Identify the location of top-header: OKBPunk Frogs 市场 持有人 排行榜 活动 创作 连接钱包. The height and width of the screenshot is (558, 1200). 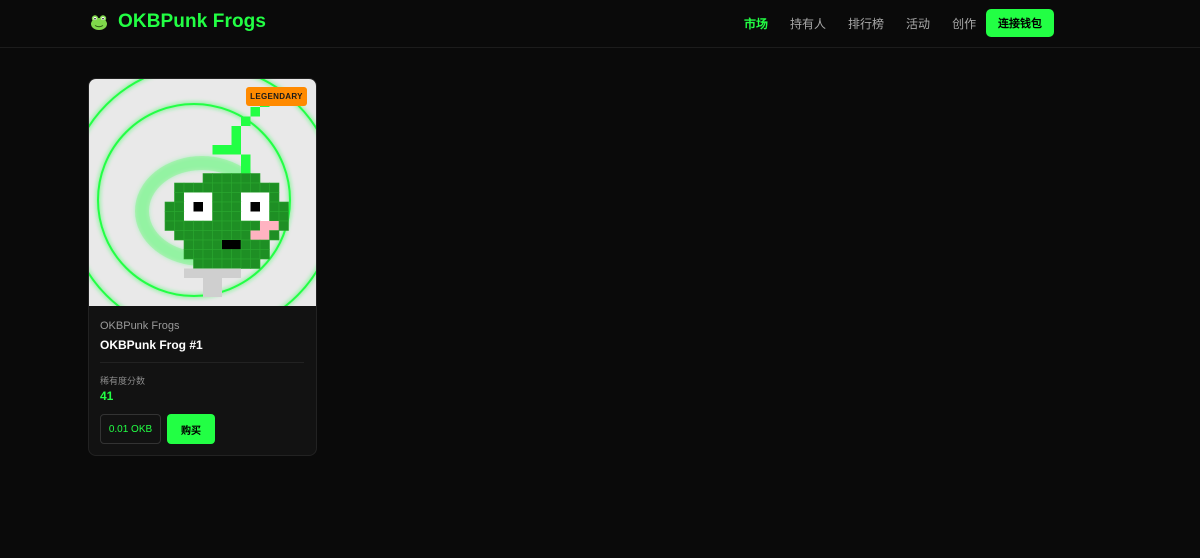
(600, 24).